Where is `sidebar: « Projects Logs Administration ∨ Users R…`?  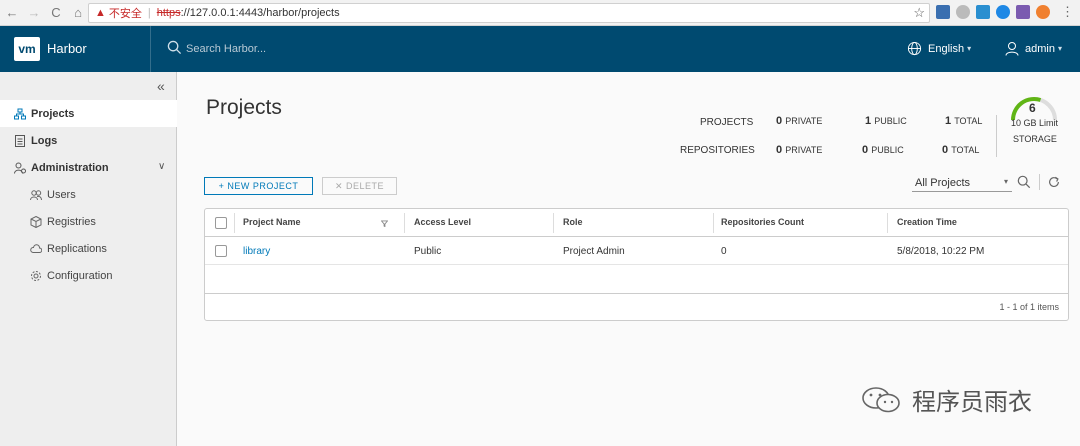 sidebar: « Projects Logs Administration ∨ Users R… is located at coordinates (88, 259).